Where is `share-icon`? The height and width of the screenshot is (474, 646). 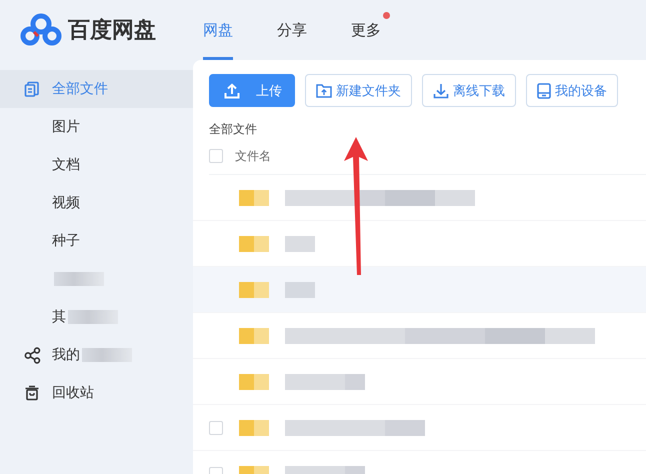 share-icon is located at coordinates (32, 355).